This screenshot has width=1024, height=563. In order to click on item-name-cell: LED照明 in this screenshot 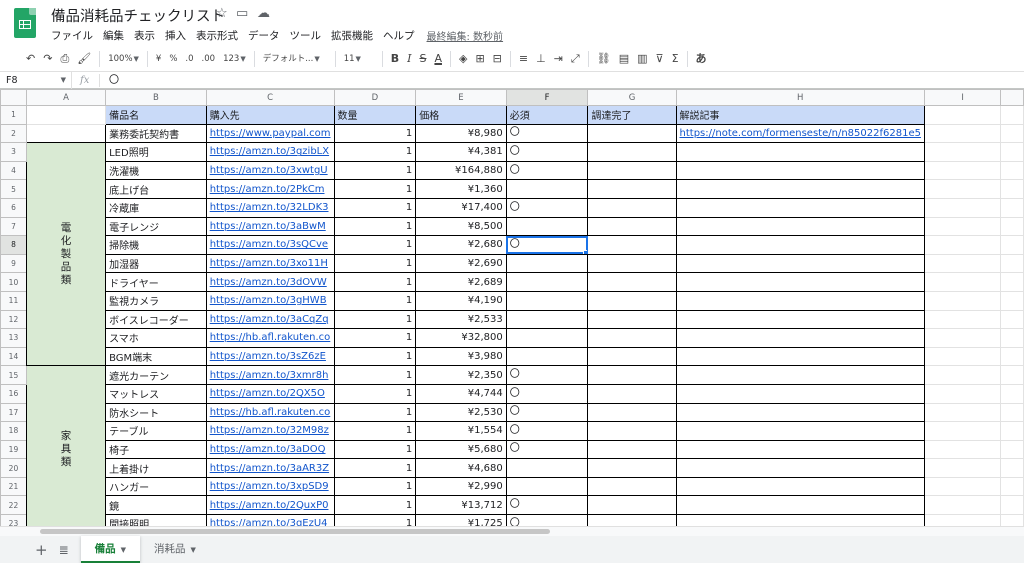, I will do `click(156, 152)`.